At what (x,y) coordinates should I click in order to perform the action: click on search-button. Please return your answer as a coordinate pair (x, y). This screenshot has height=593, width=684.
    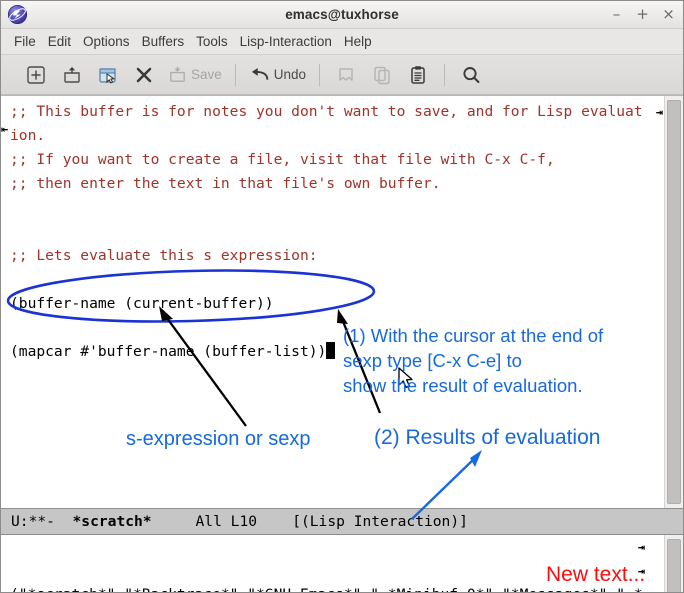
    Looking at the image, I should click on (471, 75).